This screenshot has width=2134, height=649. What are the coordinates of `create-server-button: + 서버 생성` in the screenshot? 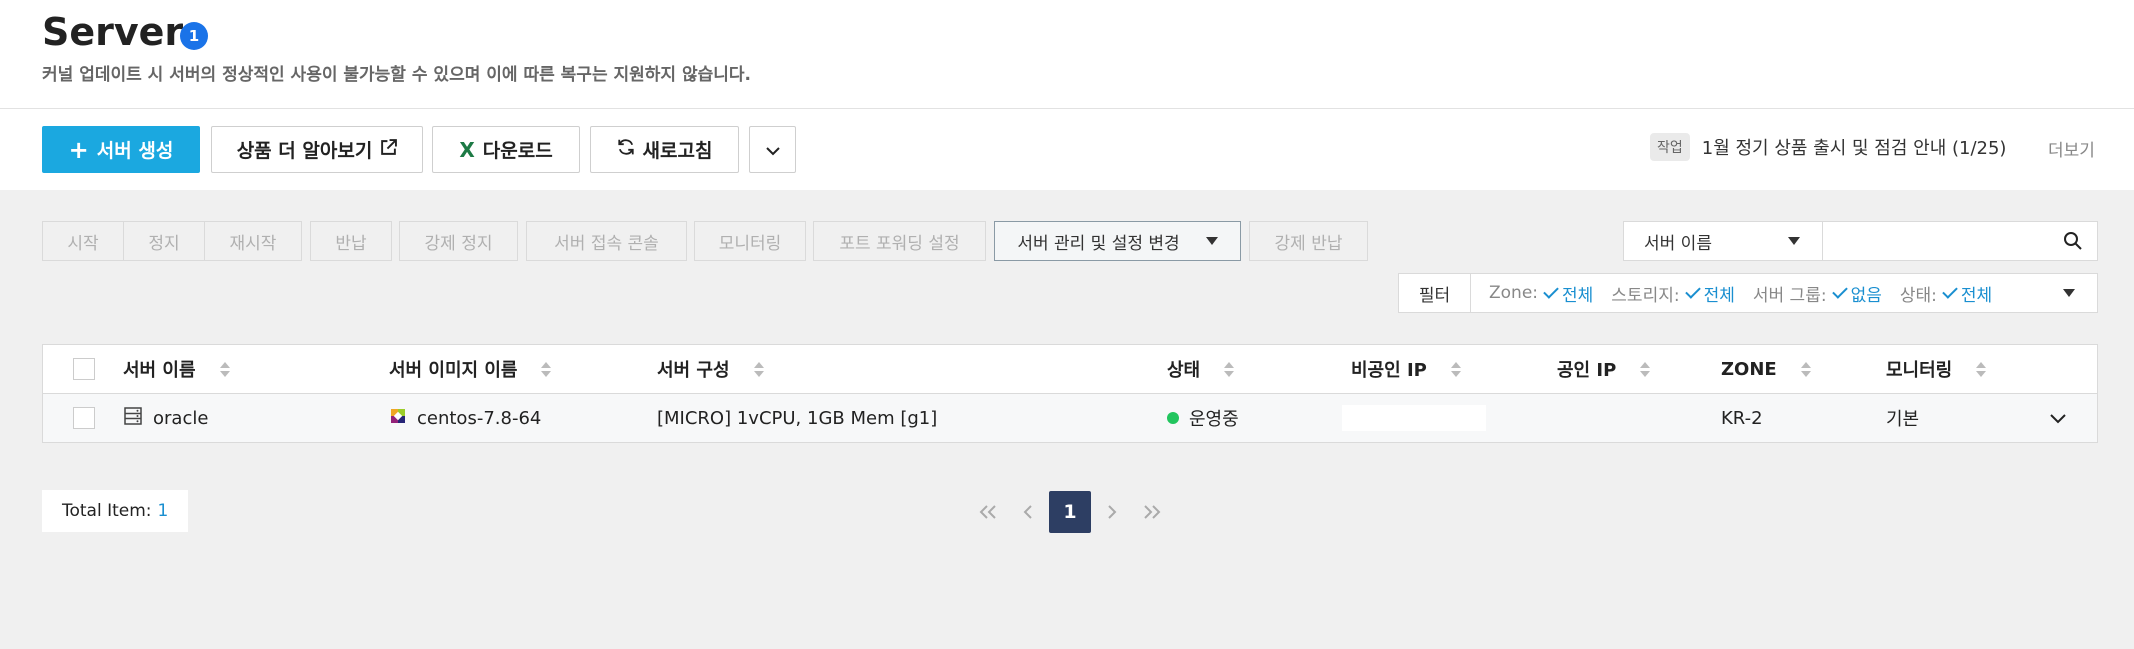 It's located at (121, 149).